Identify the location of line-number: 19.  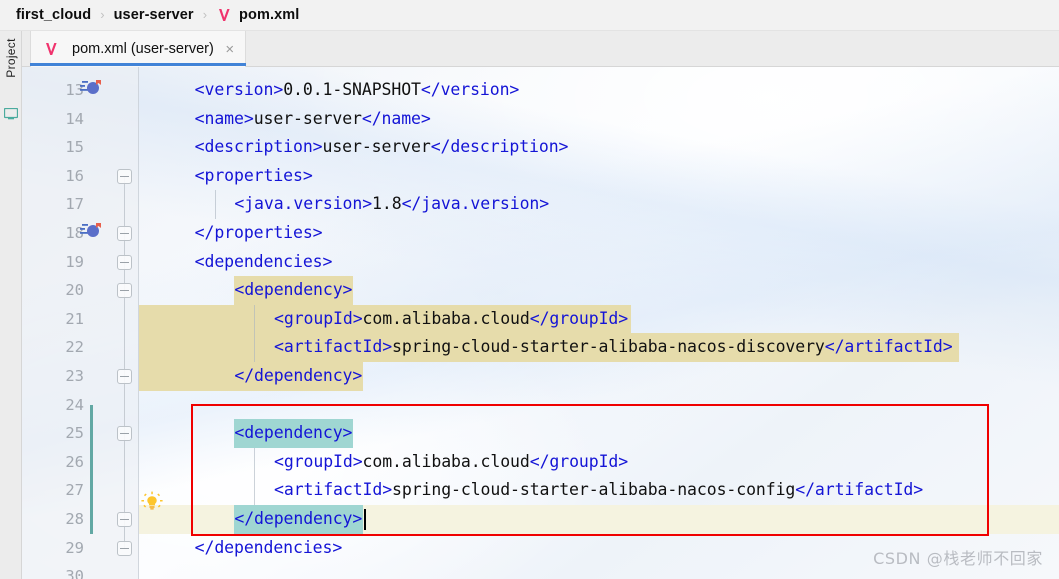
(74, 261).